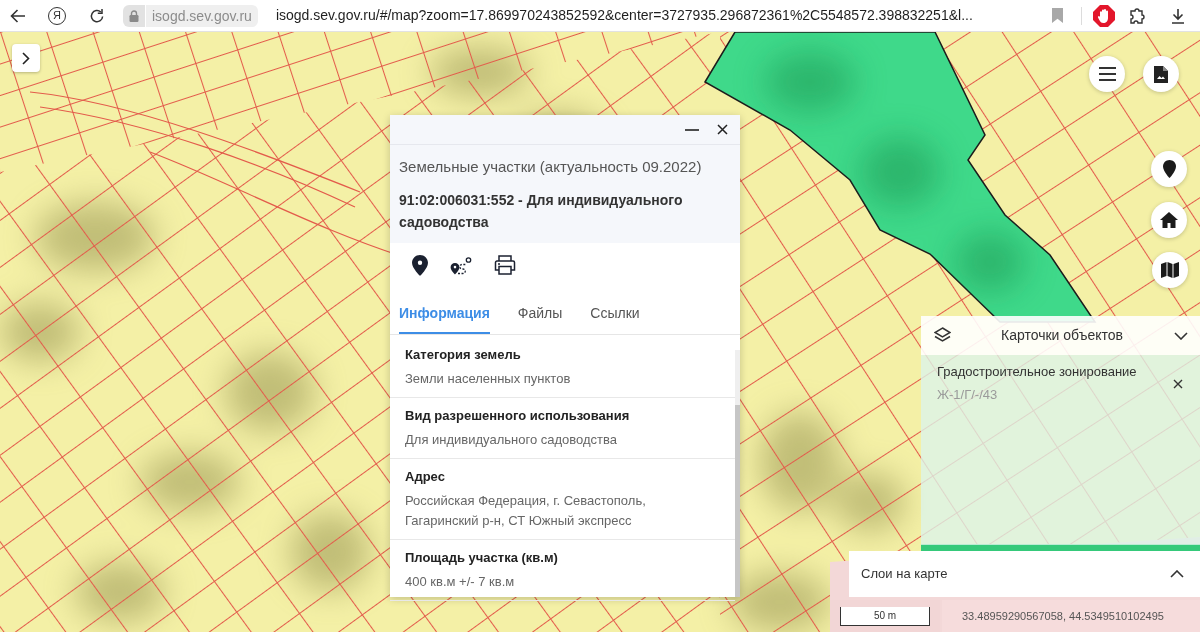 This screenshot has width=1200, height=632. I want to click on chevron-up-icon, so click(1177, 574).